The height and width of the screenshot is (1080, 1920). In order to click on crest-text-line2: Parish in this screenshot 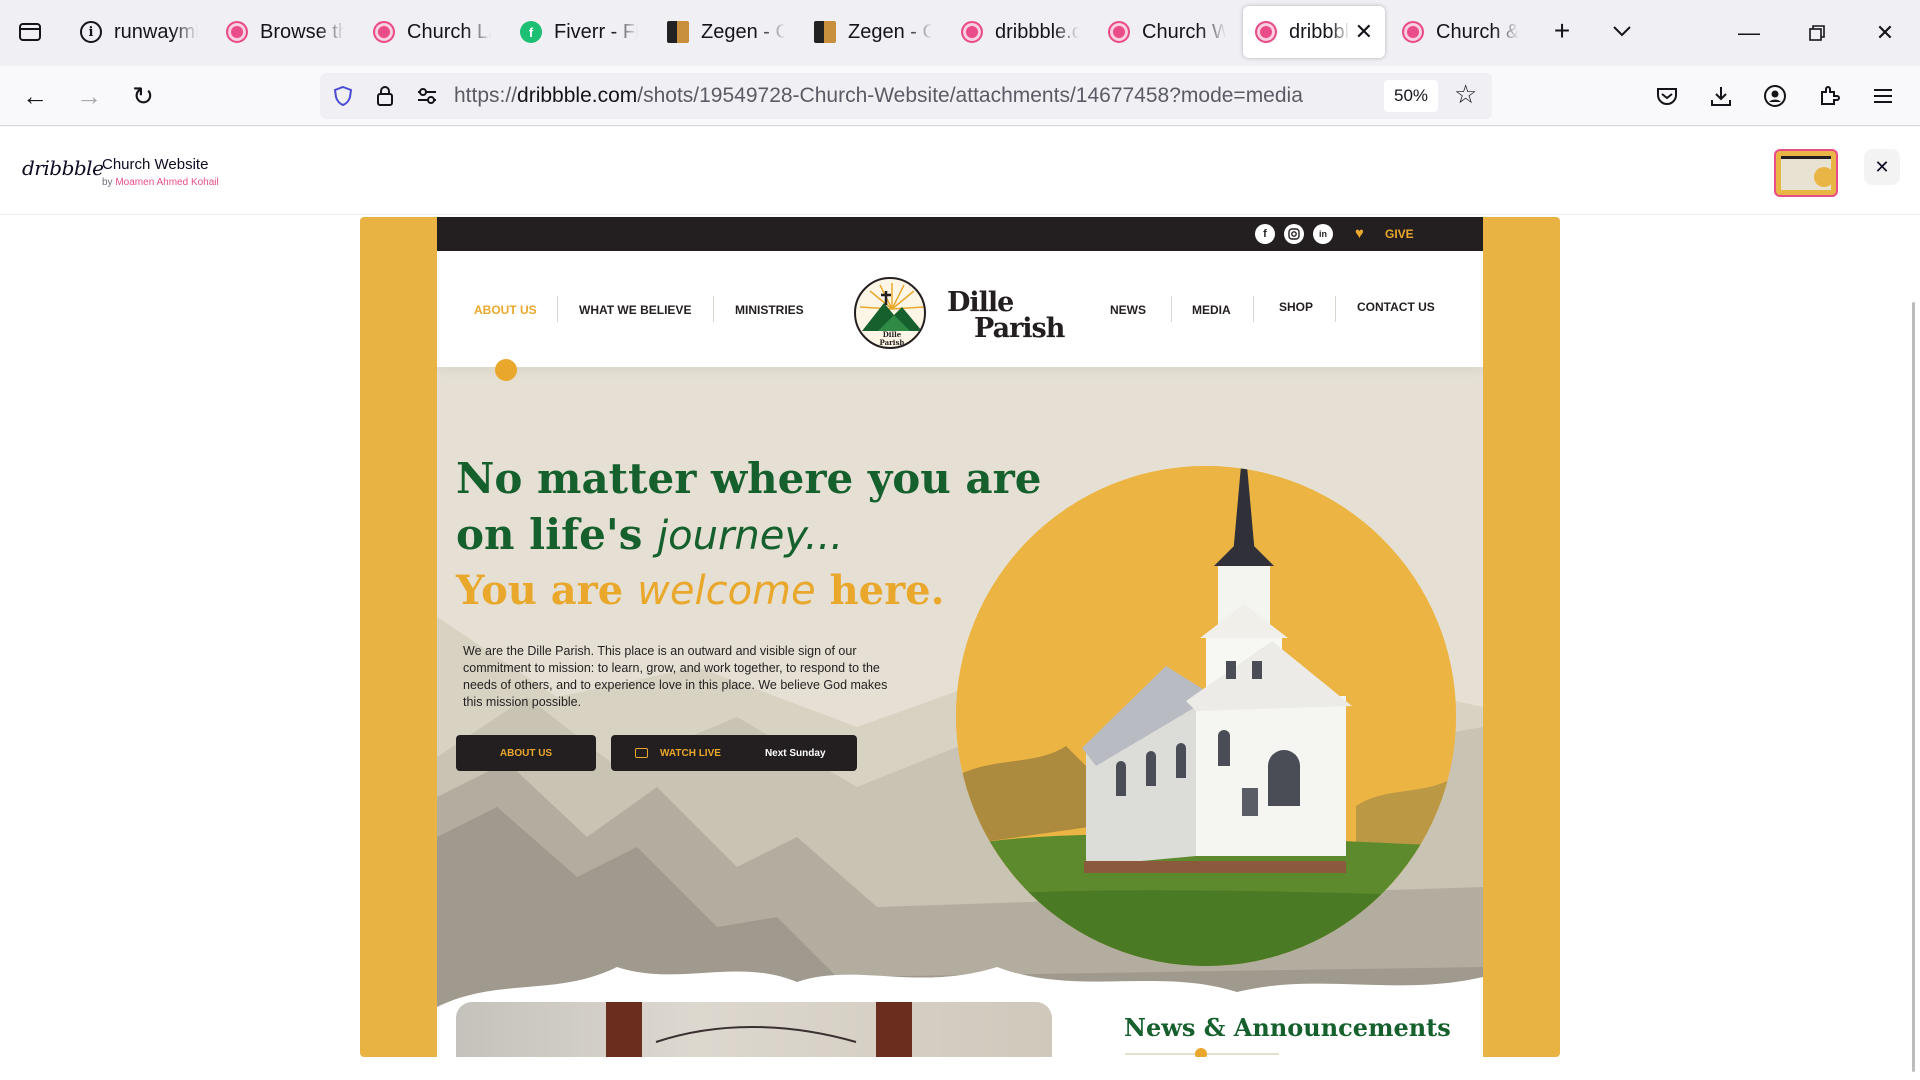, I will do `click(892, 342)`.